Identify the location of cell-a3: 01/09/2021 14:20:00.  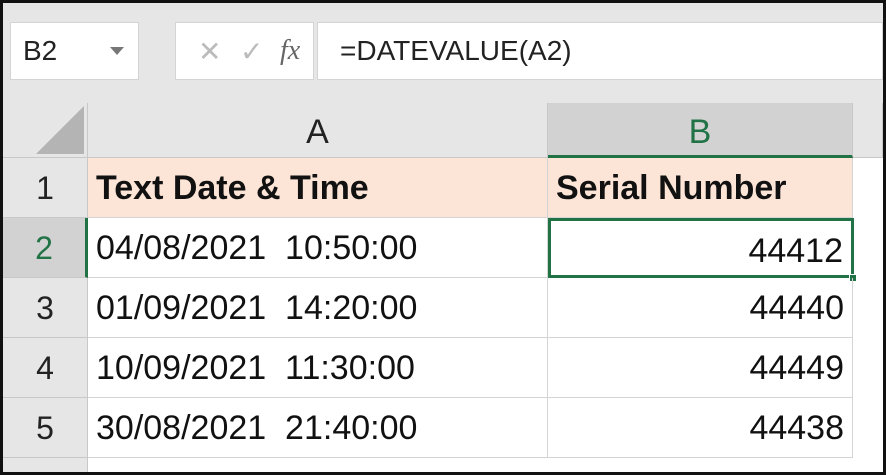
(318, 308).